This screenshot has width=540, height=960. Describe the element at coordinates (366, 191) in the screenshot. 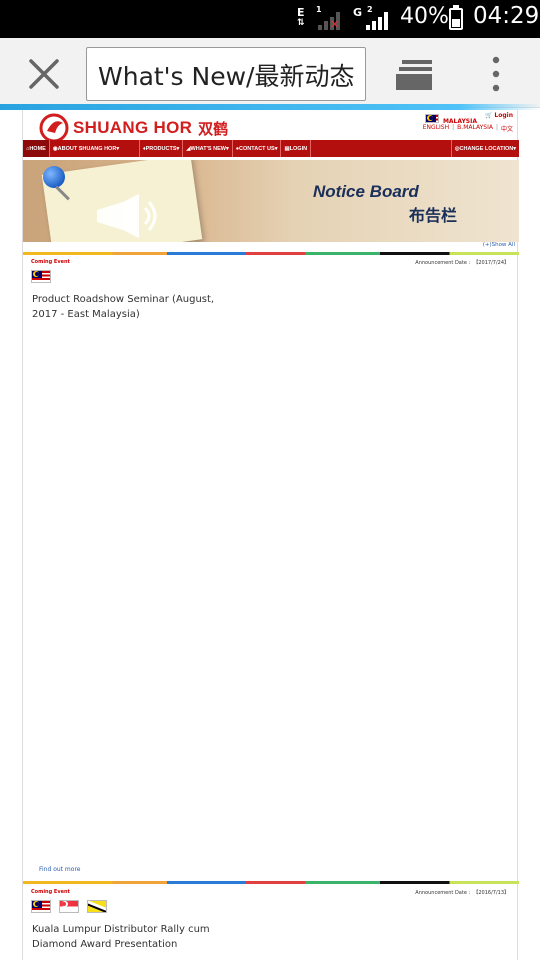

I see `banner-title: Notice Board` at that location.